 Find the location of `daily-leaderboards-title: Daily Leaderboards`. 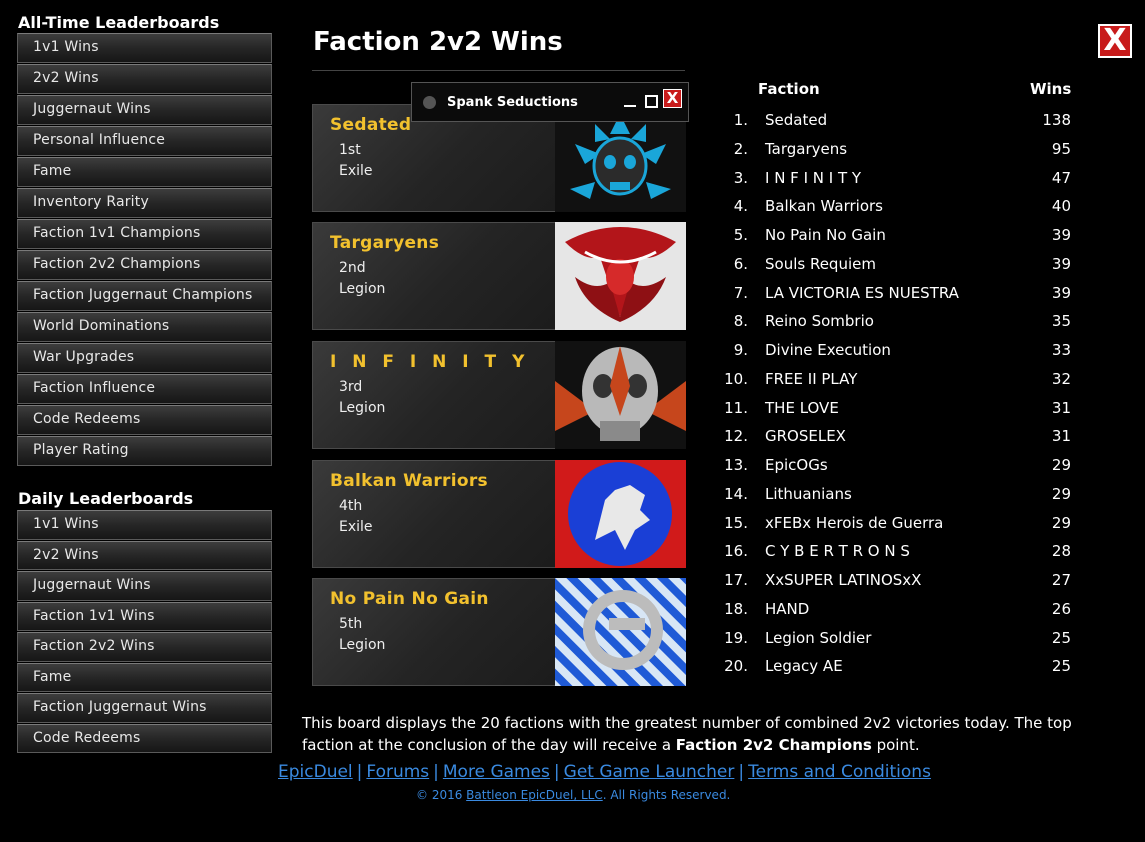

daily-leaderboards-title: Daily Leaderboards is located at coordinates (106, 498).